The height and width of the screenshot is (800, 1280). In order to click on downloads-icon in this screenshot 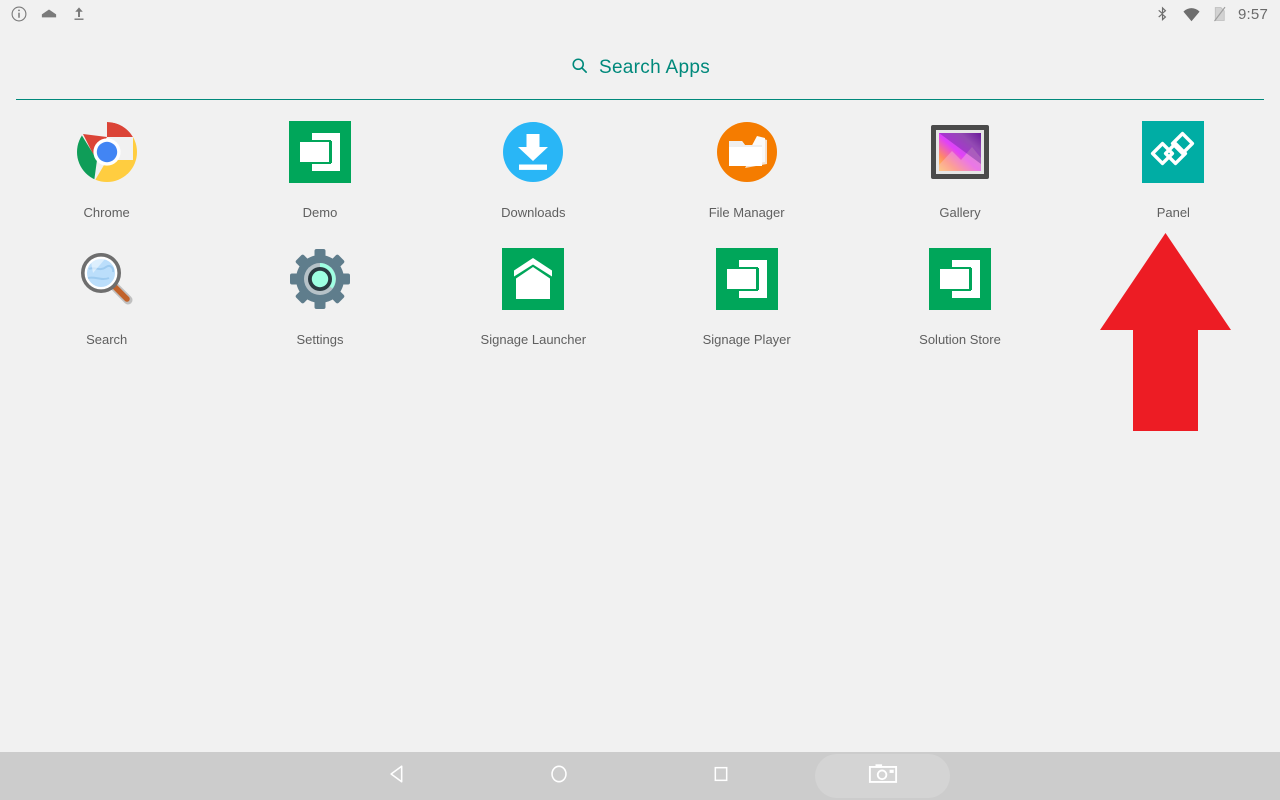, I will do `click(533, 152)`.